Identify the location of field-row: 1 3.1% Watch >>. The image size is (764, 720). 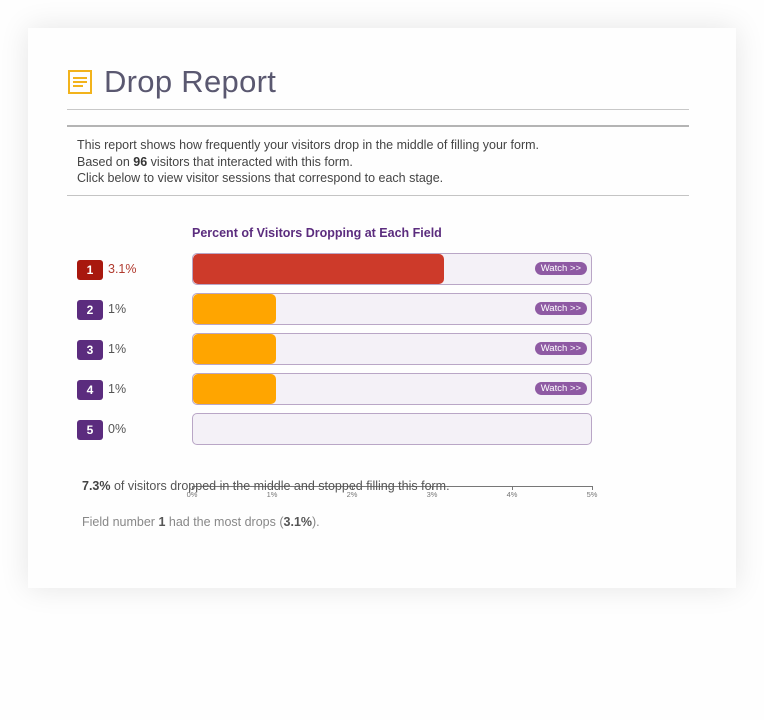
(337, 269).